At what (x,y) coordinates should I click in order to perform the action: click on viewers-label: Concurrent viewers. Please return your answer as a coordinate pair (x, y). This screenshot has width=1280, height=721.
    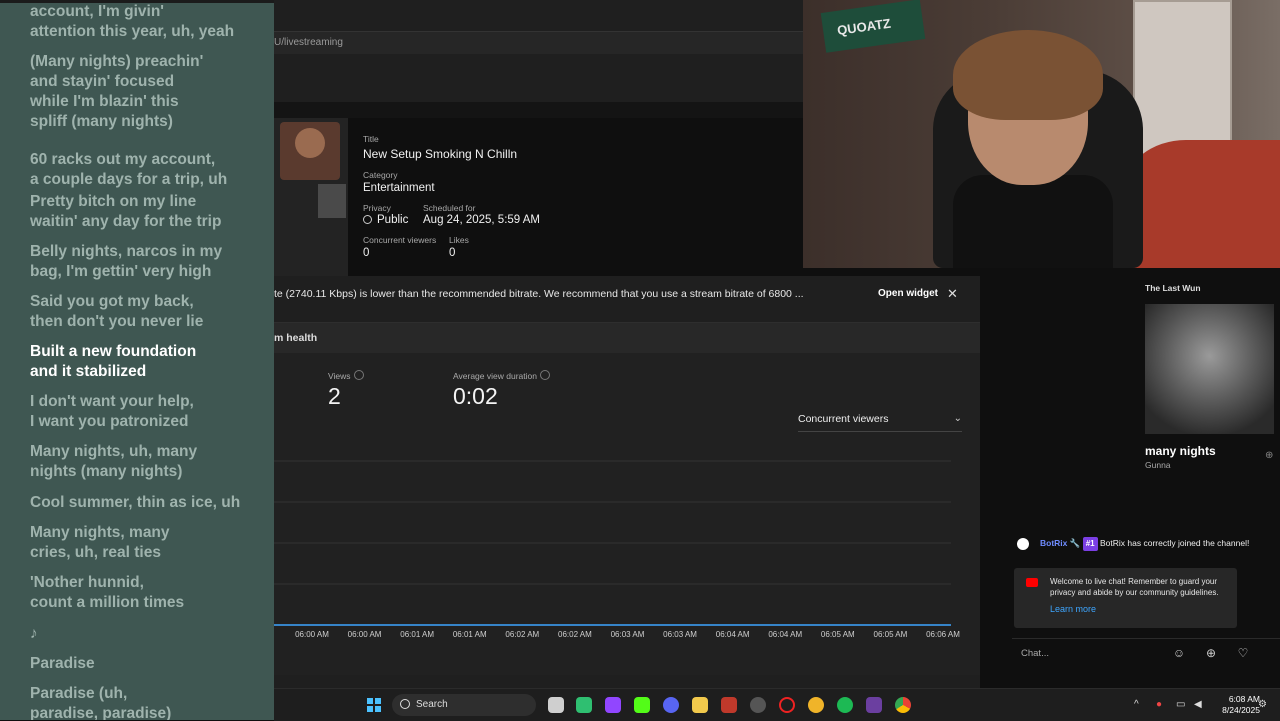
    Looking at the image, I should click on (400, 240).